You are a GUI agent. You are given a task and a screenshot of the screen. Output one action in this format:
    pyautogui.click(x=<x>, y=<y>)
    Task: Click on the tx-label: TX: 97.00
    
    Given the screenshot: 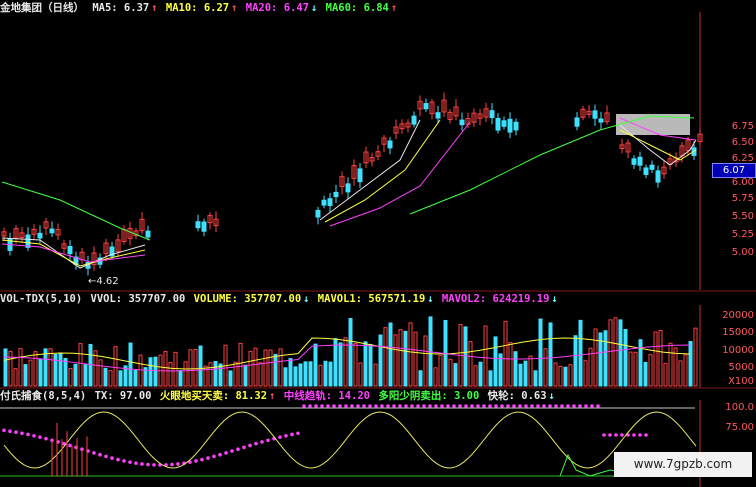 What is the action you would take?
    pyautogui.click(x=123, y=396)
    